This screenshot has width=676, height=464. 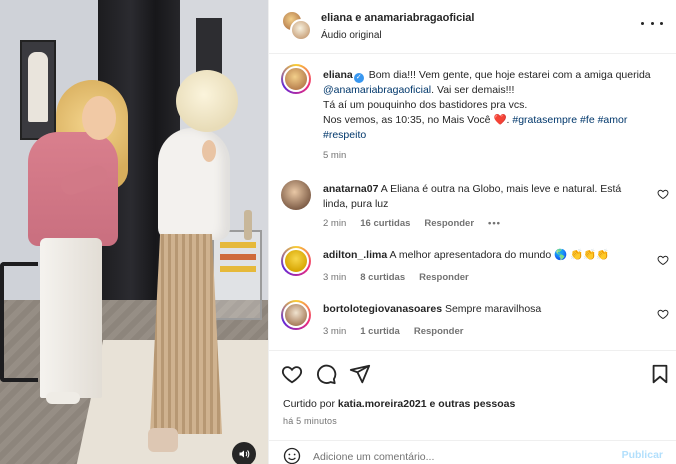 What do you see at coordinates (163, 440) in the screenshot?
I see `person-right-boot` at bounding box center [163, 440].